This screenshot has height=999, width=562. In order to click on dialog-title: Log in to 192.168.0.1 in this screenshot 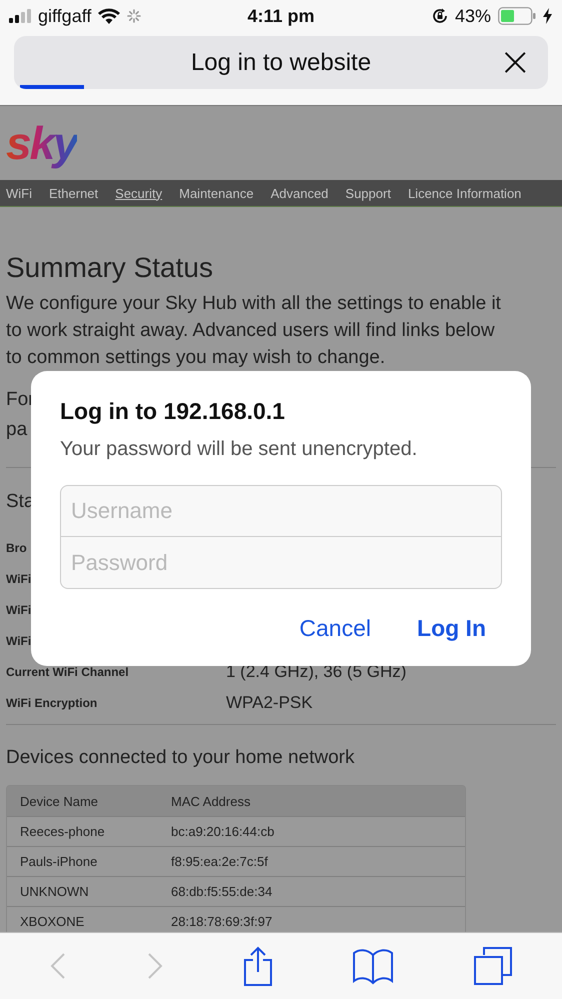, I will do `click(172, 411)`.